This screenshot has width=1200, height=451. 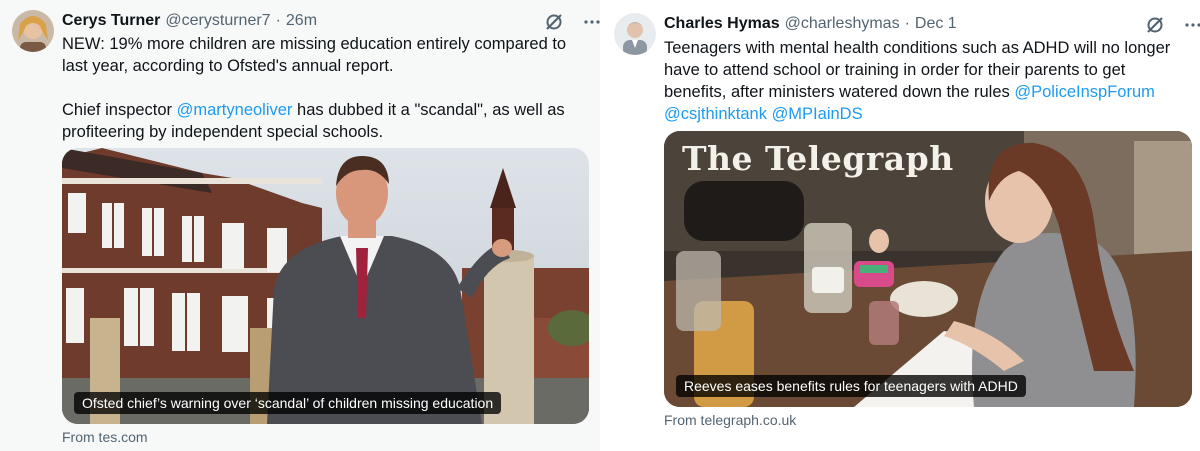 I want to click on author-name: Cerys Turner, so click(x=111, y=21).